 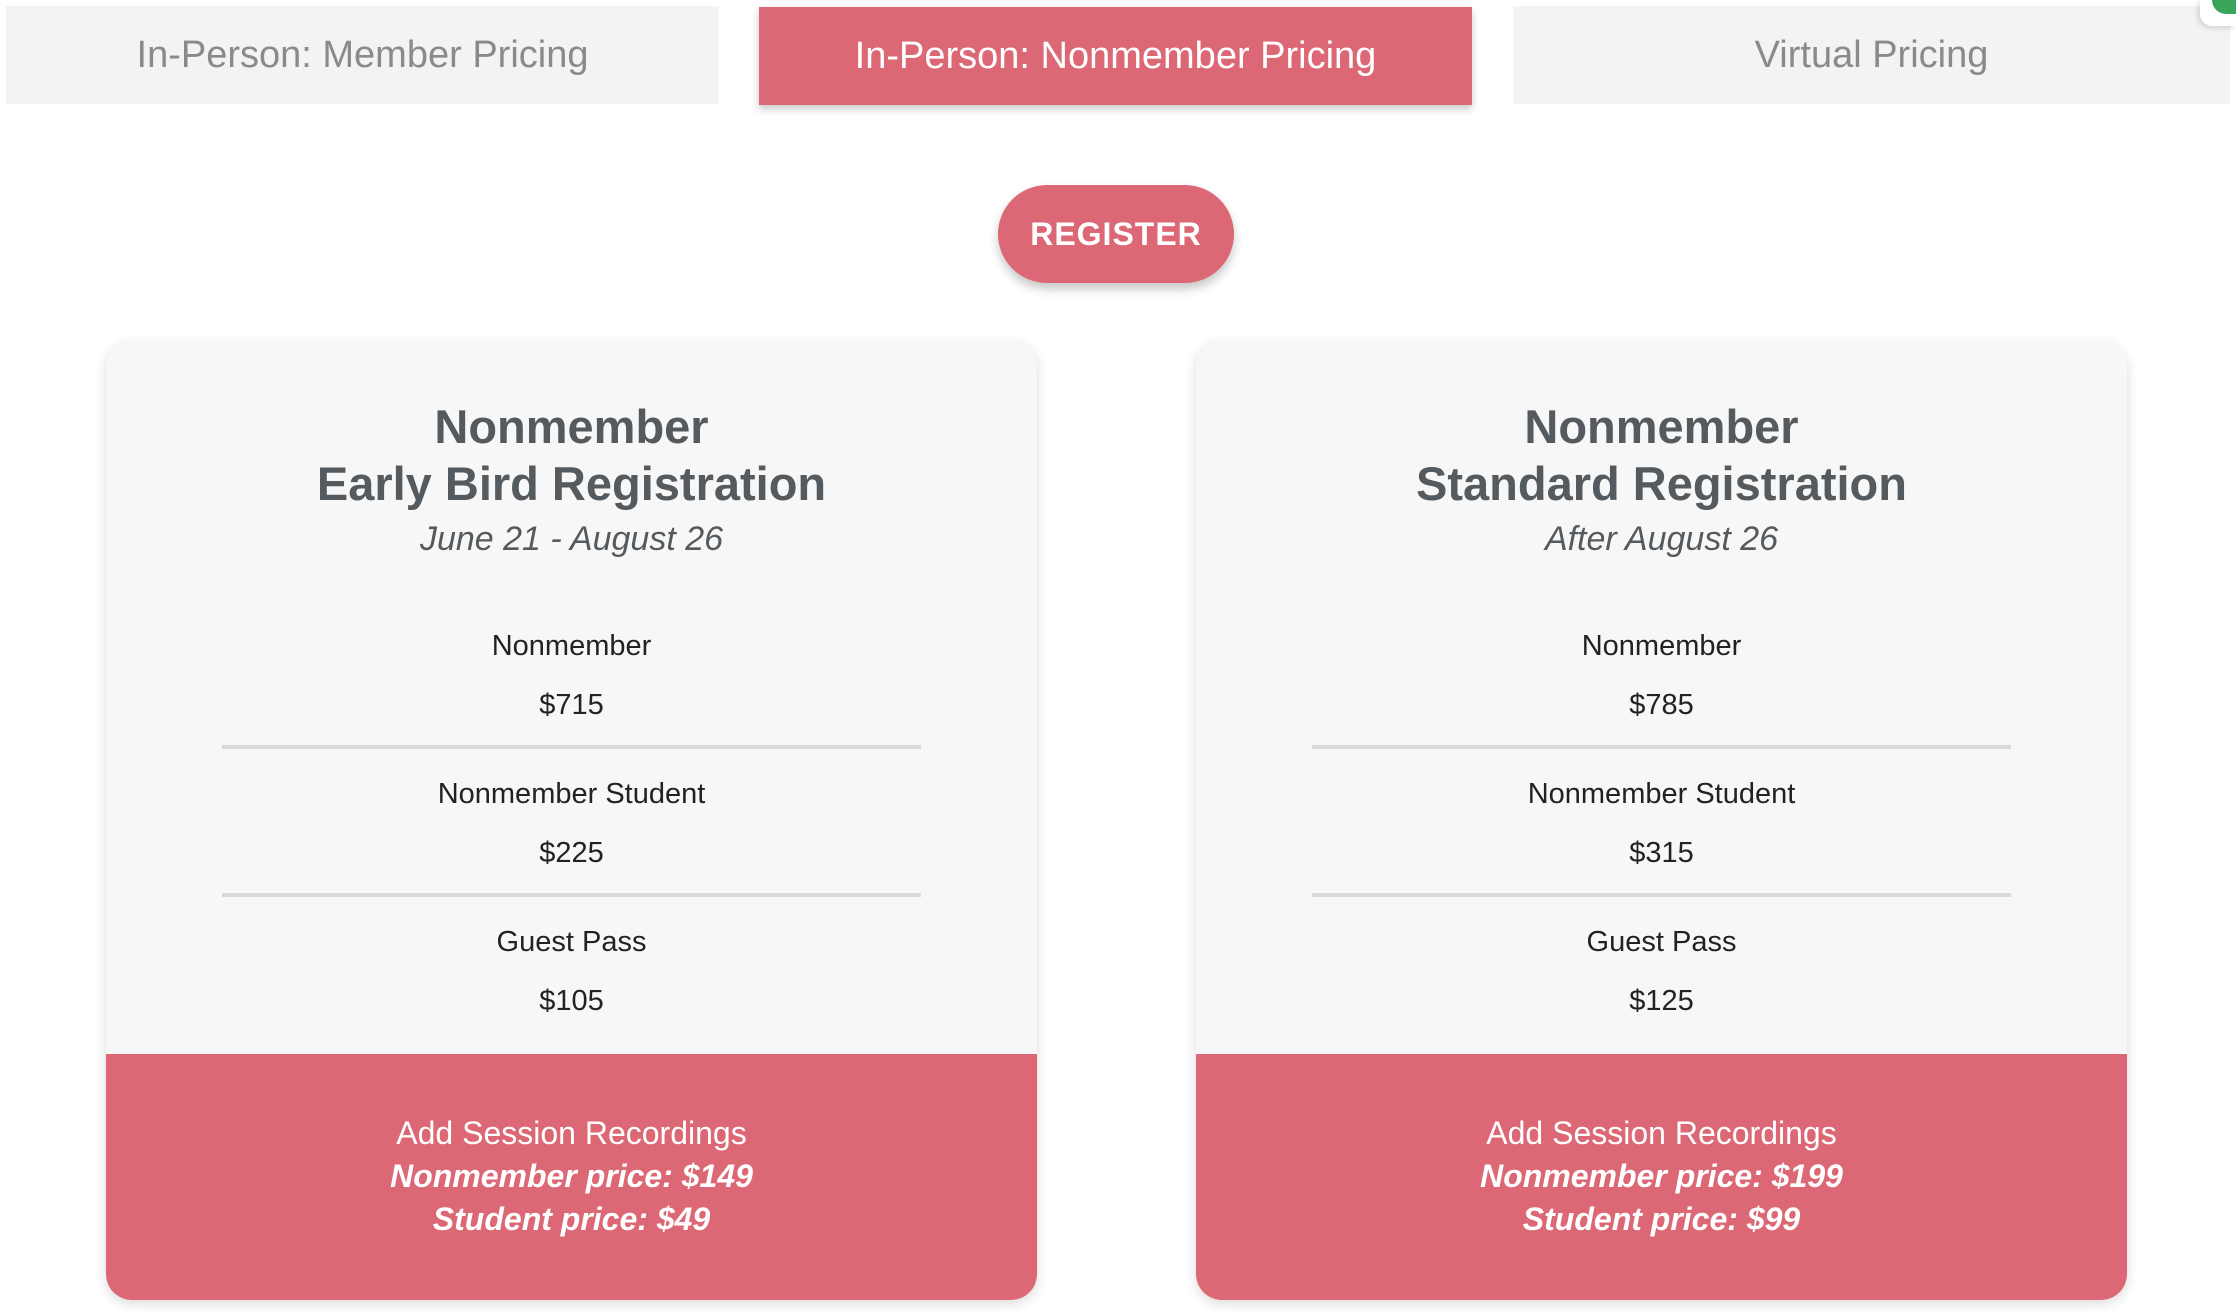 I want to click on tab-in-person-member-pricing: In-Person: Member Pricing, so click(x=362, y=55).